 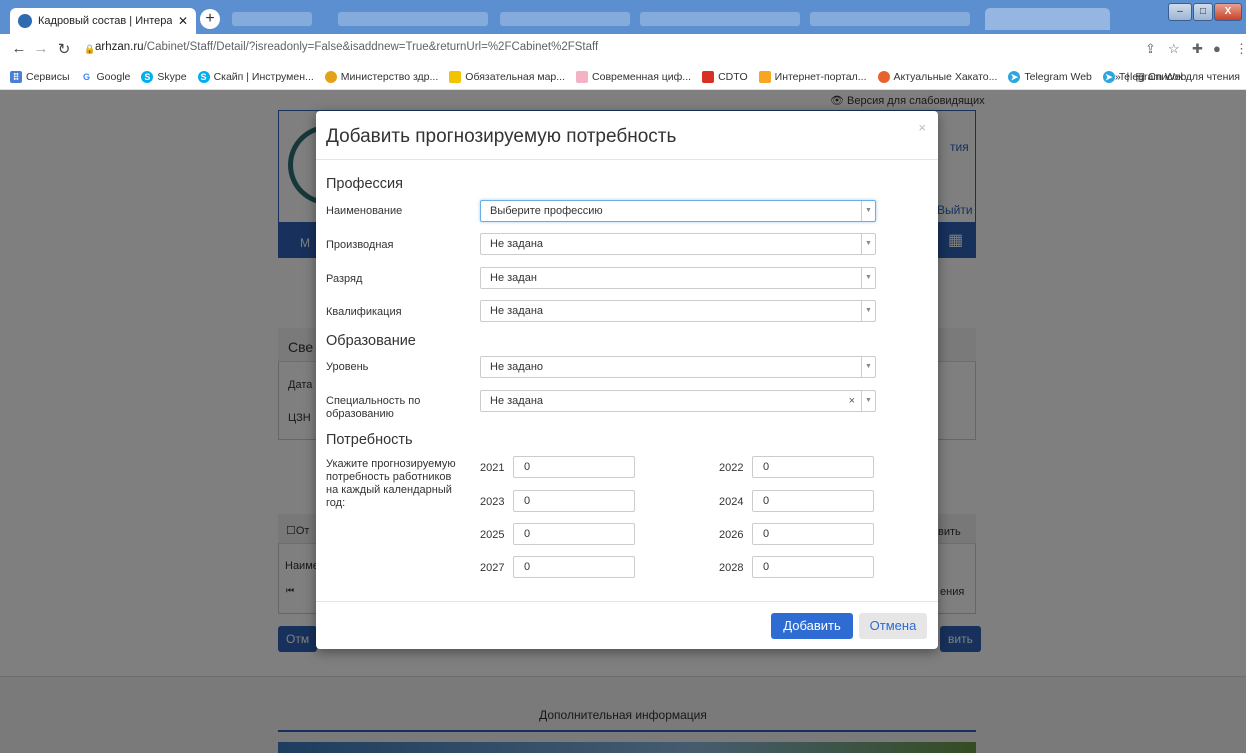 I want to click on year-label: 2028, so click(x=731, y=568).